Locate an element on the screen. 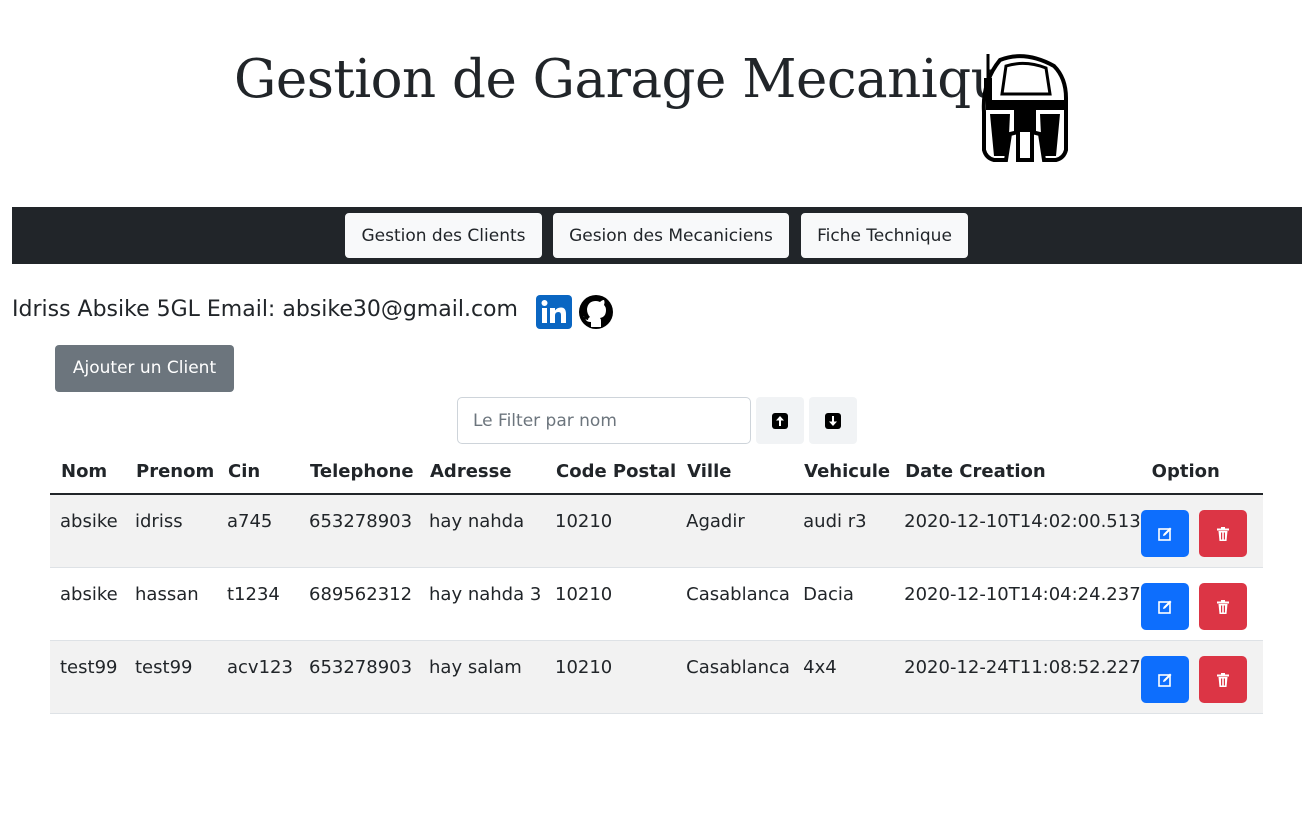 Image resolution: width=1308 pixels, height=824 pixels. cell-cin: acv123 is located at coordinates (258, 677).